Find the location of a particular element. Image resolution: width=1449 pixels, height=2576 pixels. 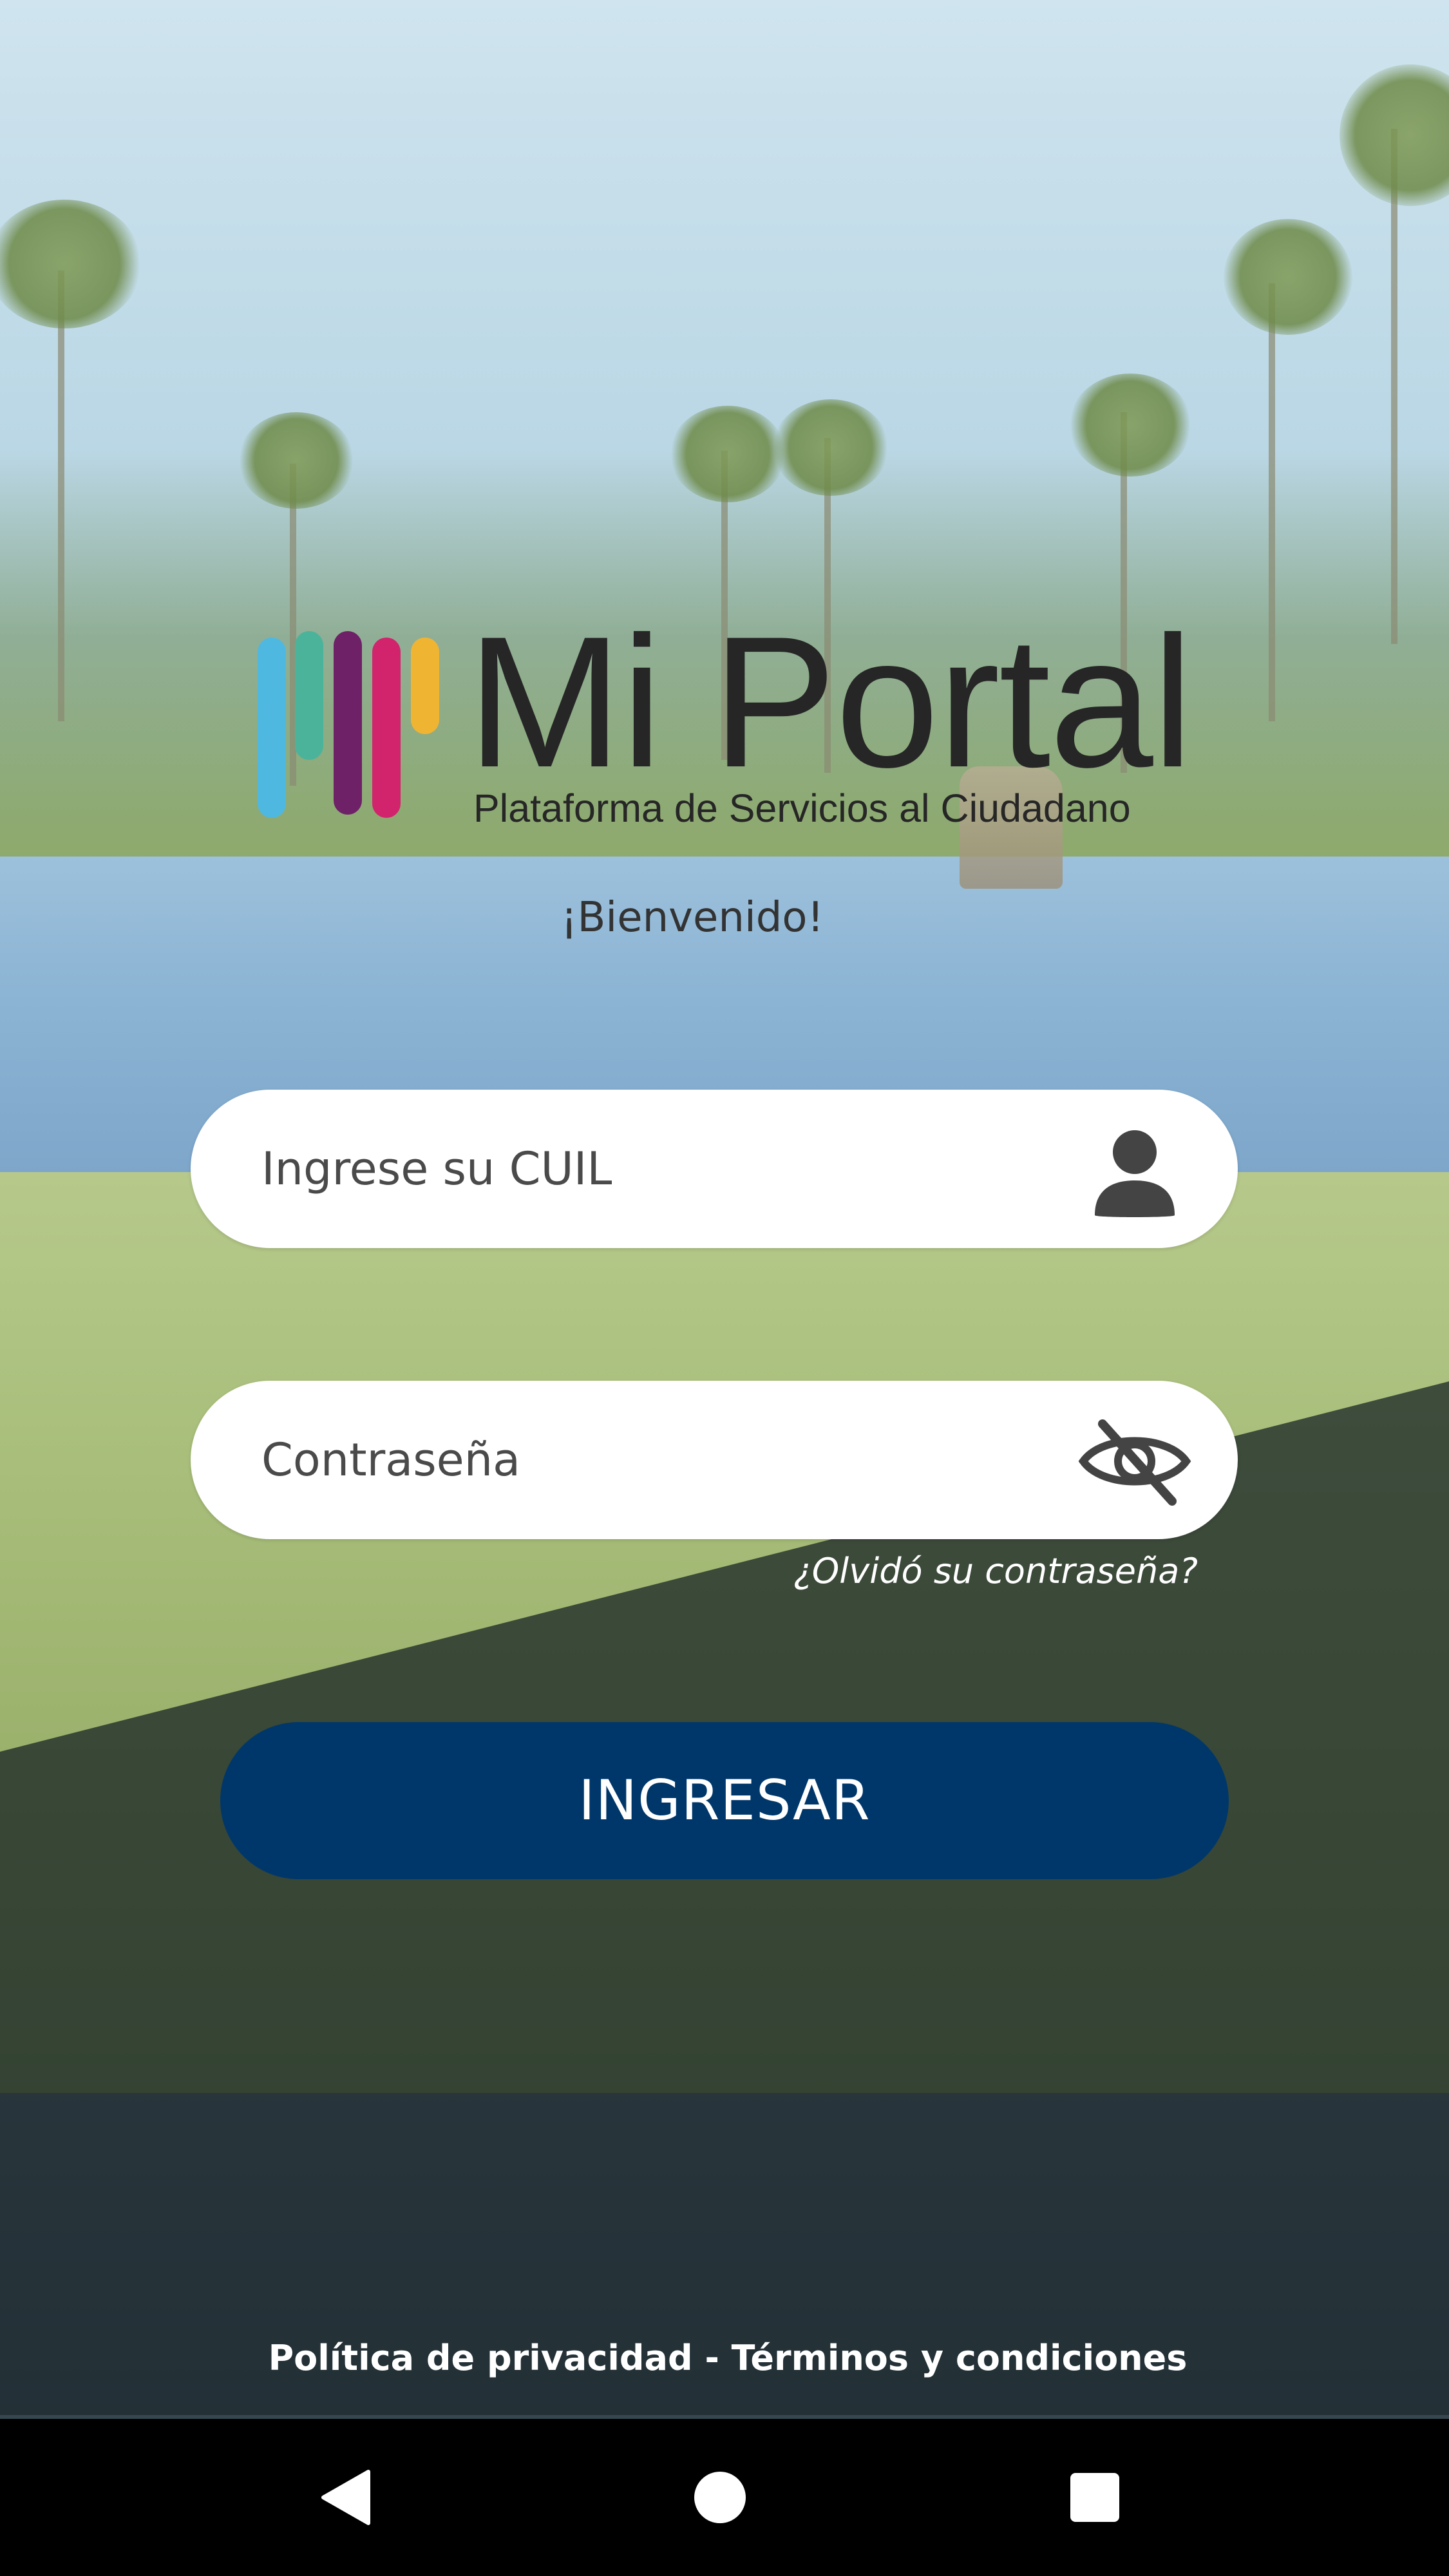

recents-square-icon is located at coordinates (1095, 2497).